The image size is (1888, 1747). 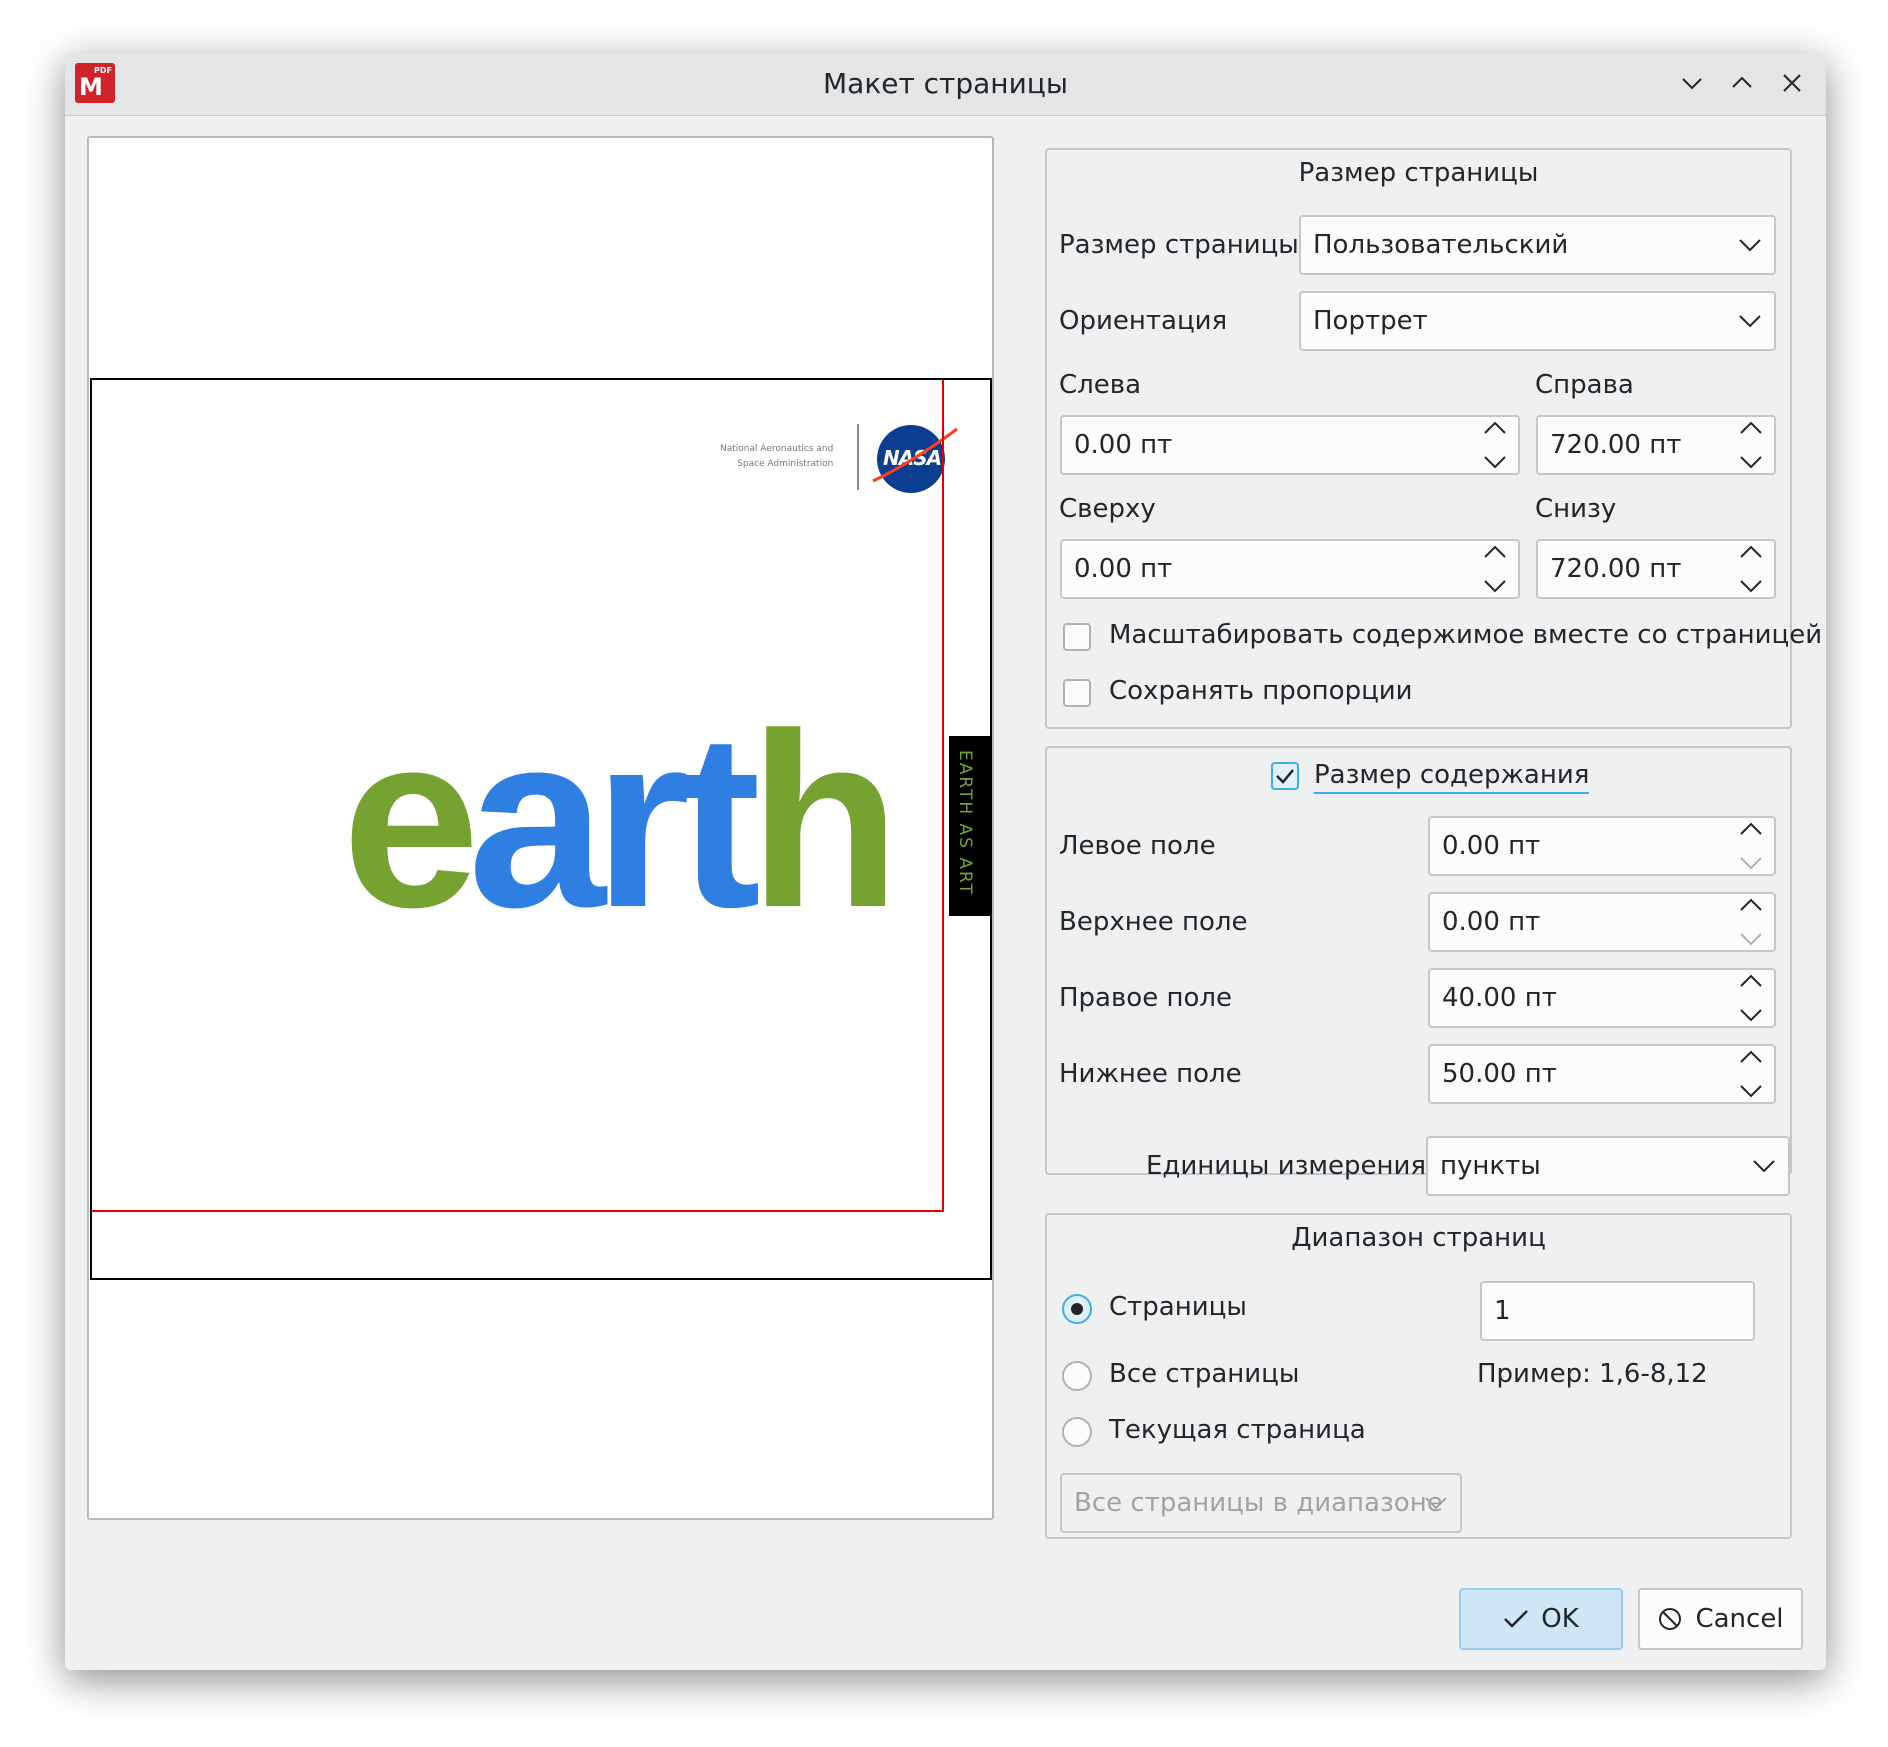 I want to click on left-value: 0.00 пт, so click(x=1123, y=445).